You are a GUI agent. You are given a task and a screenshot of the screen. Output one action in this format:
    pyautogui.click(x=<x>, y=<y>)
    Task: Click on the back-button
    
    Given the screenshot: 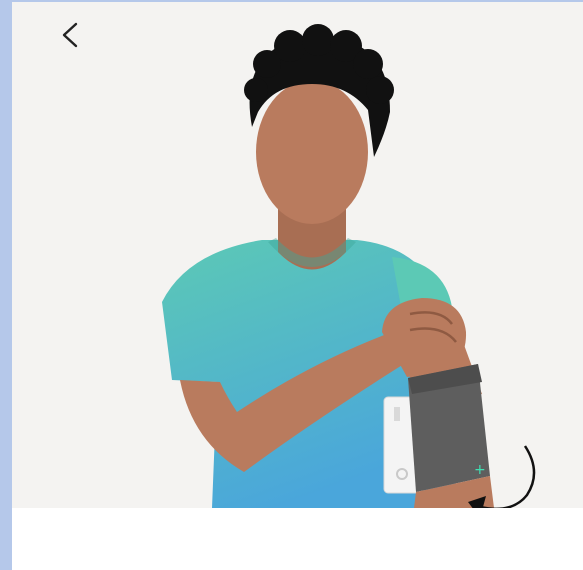 What is the action you would take?
    pyautogui.click(x=71, y=35)
    